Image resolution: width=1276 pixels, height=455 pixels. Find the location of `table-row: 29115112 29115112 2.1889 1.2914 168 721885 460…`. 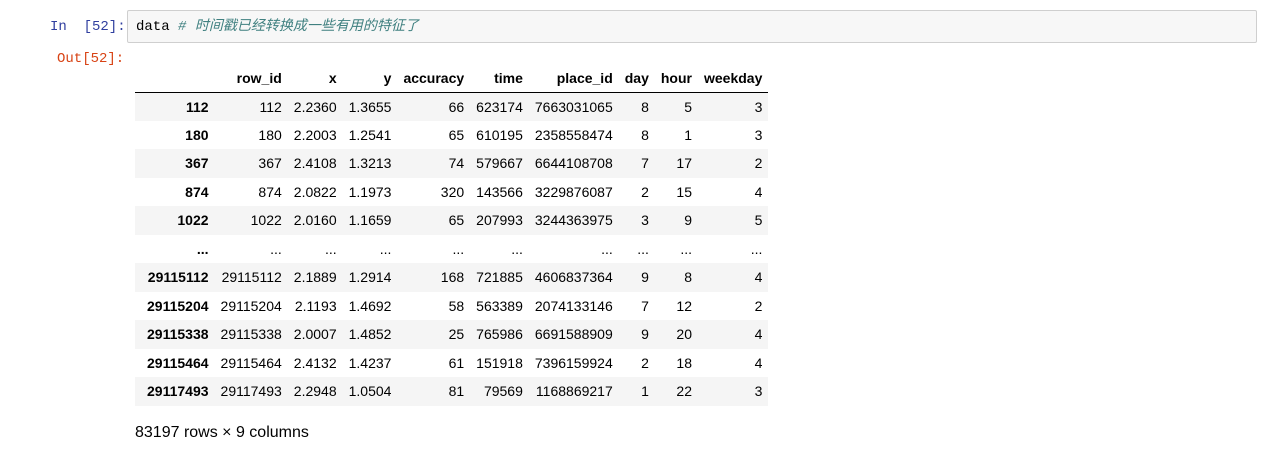

table-row: 29115112 29115112 2.1889 1.2914 168 721885 460… is located at coordinates (452, 277).